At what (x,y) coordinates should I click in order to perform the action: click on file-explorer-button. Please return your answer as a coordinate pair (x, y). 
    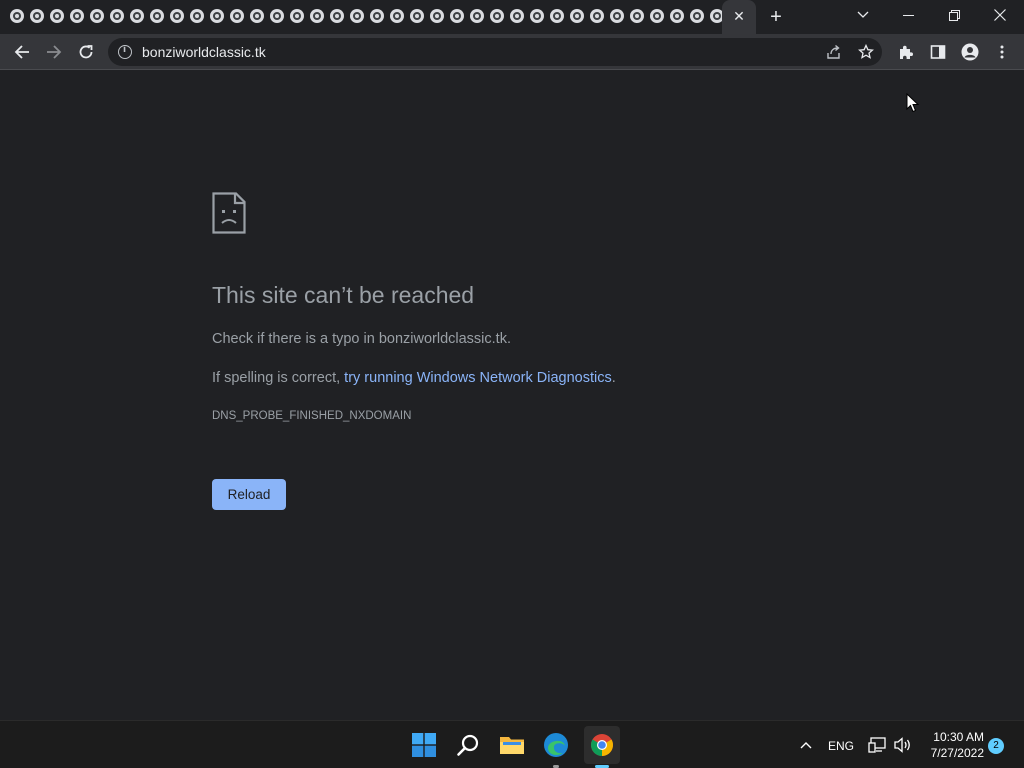
    Looking at the image, I should click on (512, 745).